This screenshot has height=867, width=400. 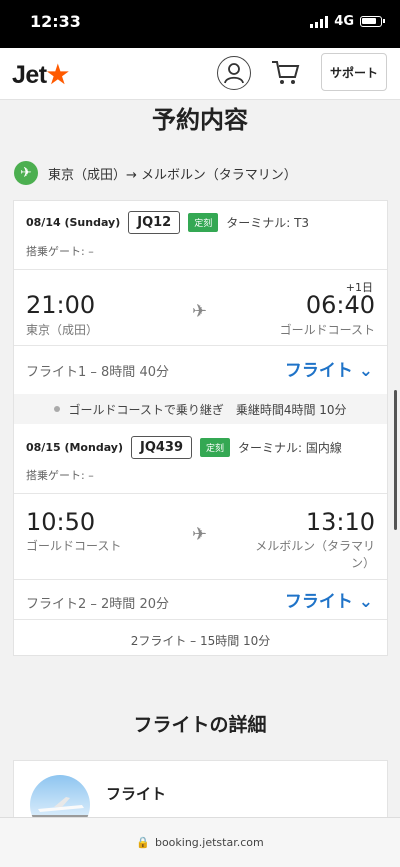 I want to click on dot-icon, so click(x=57, y=409).